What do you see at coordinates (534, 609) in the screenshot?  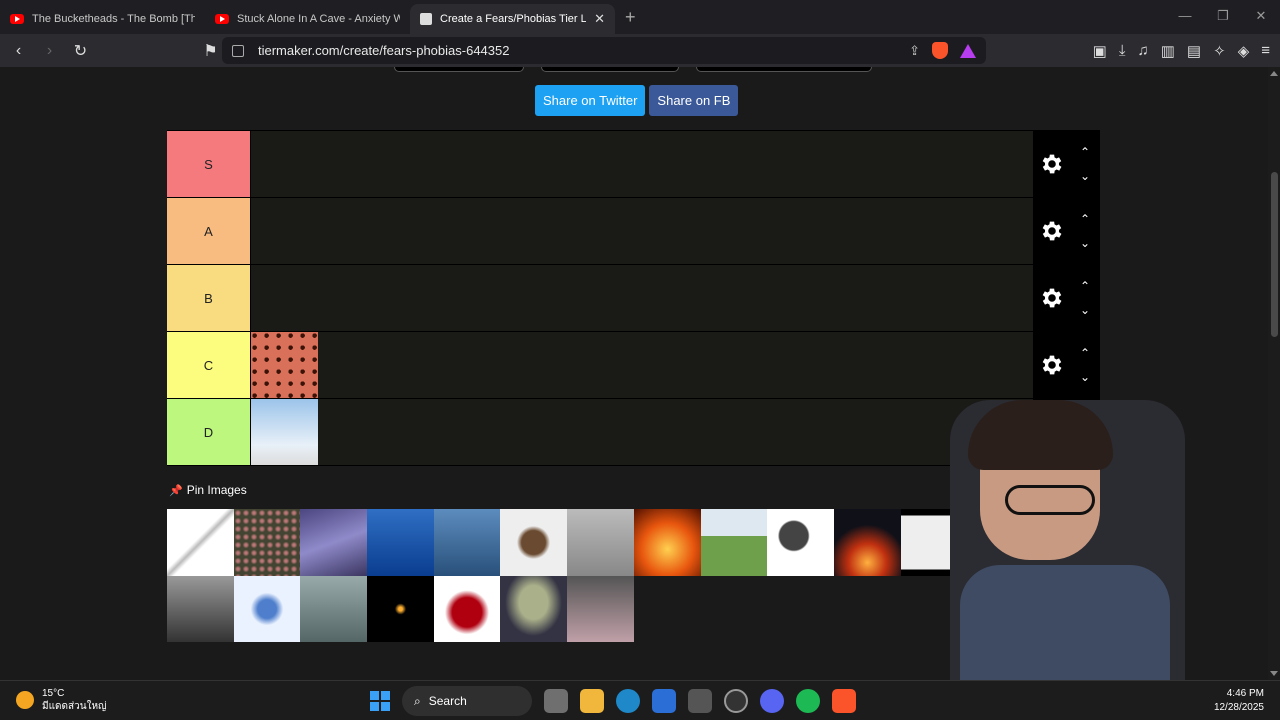 I see `pool-image-alien` at bounding box center [534, 609].